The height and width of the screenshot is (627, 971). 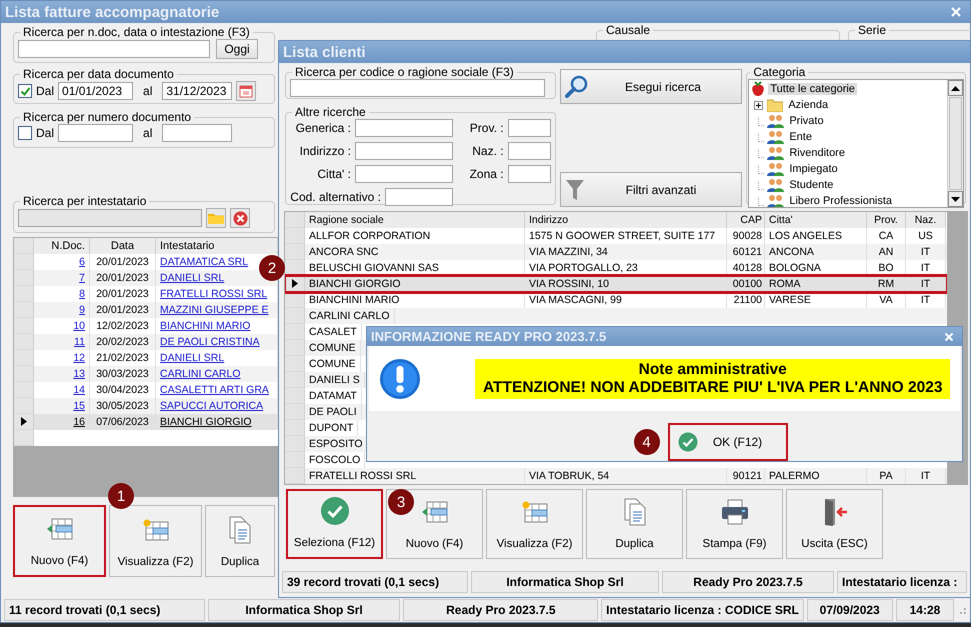 I want to click on field-label: Zona :, so click(x=487, y=174).